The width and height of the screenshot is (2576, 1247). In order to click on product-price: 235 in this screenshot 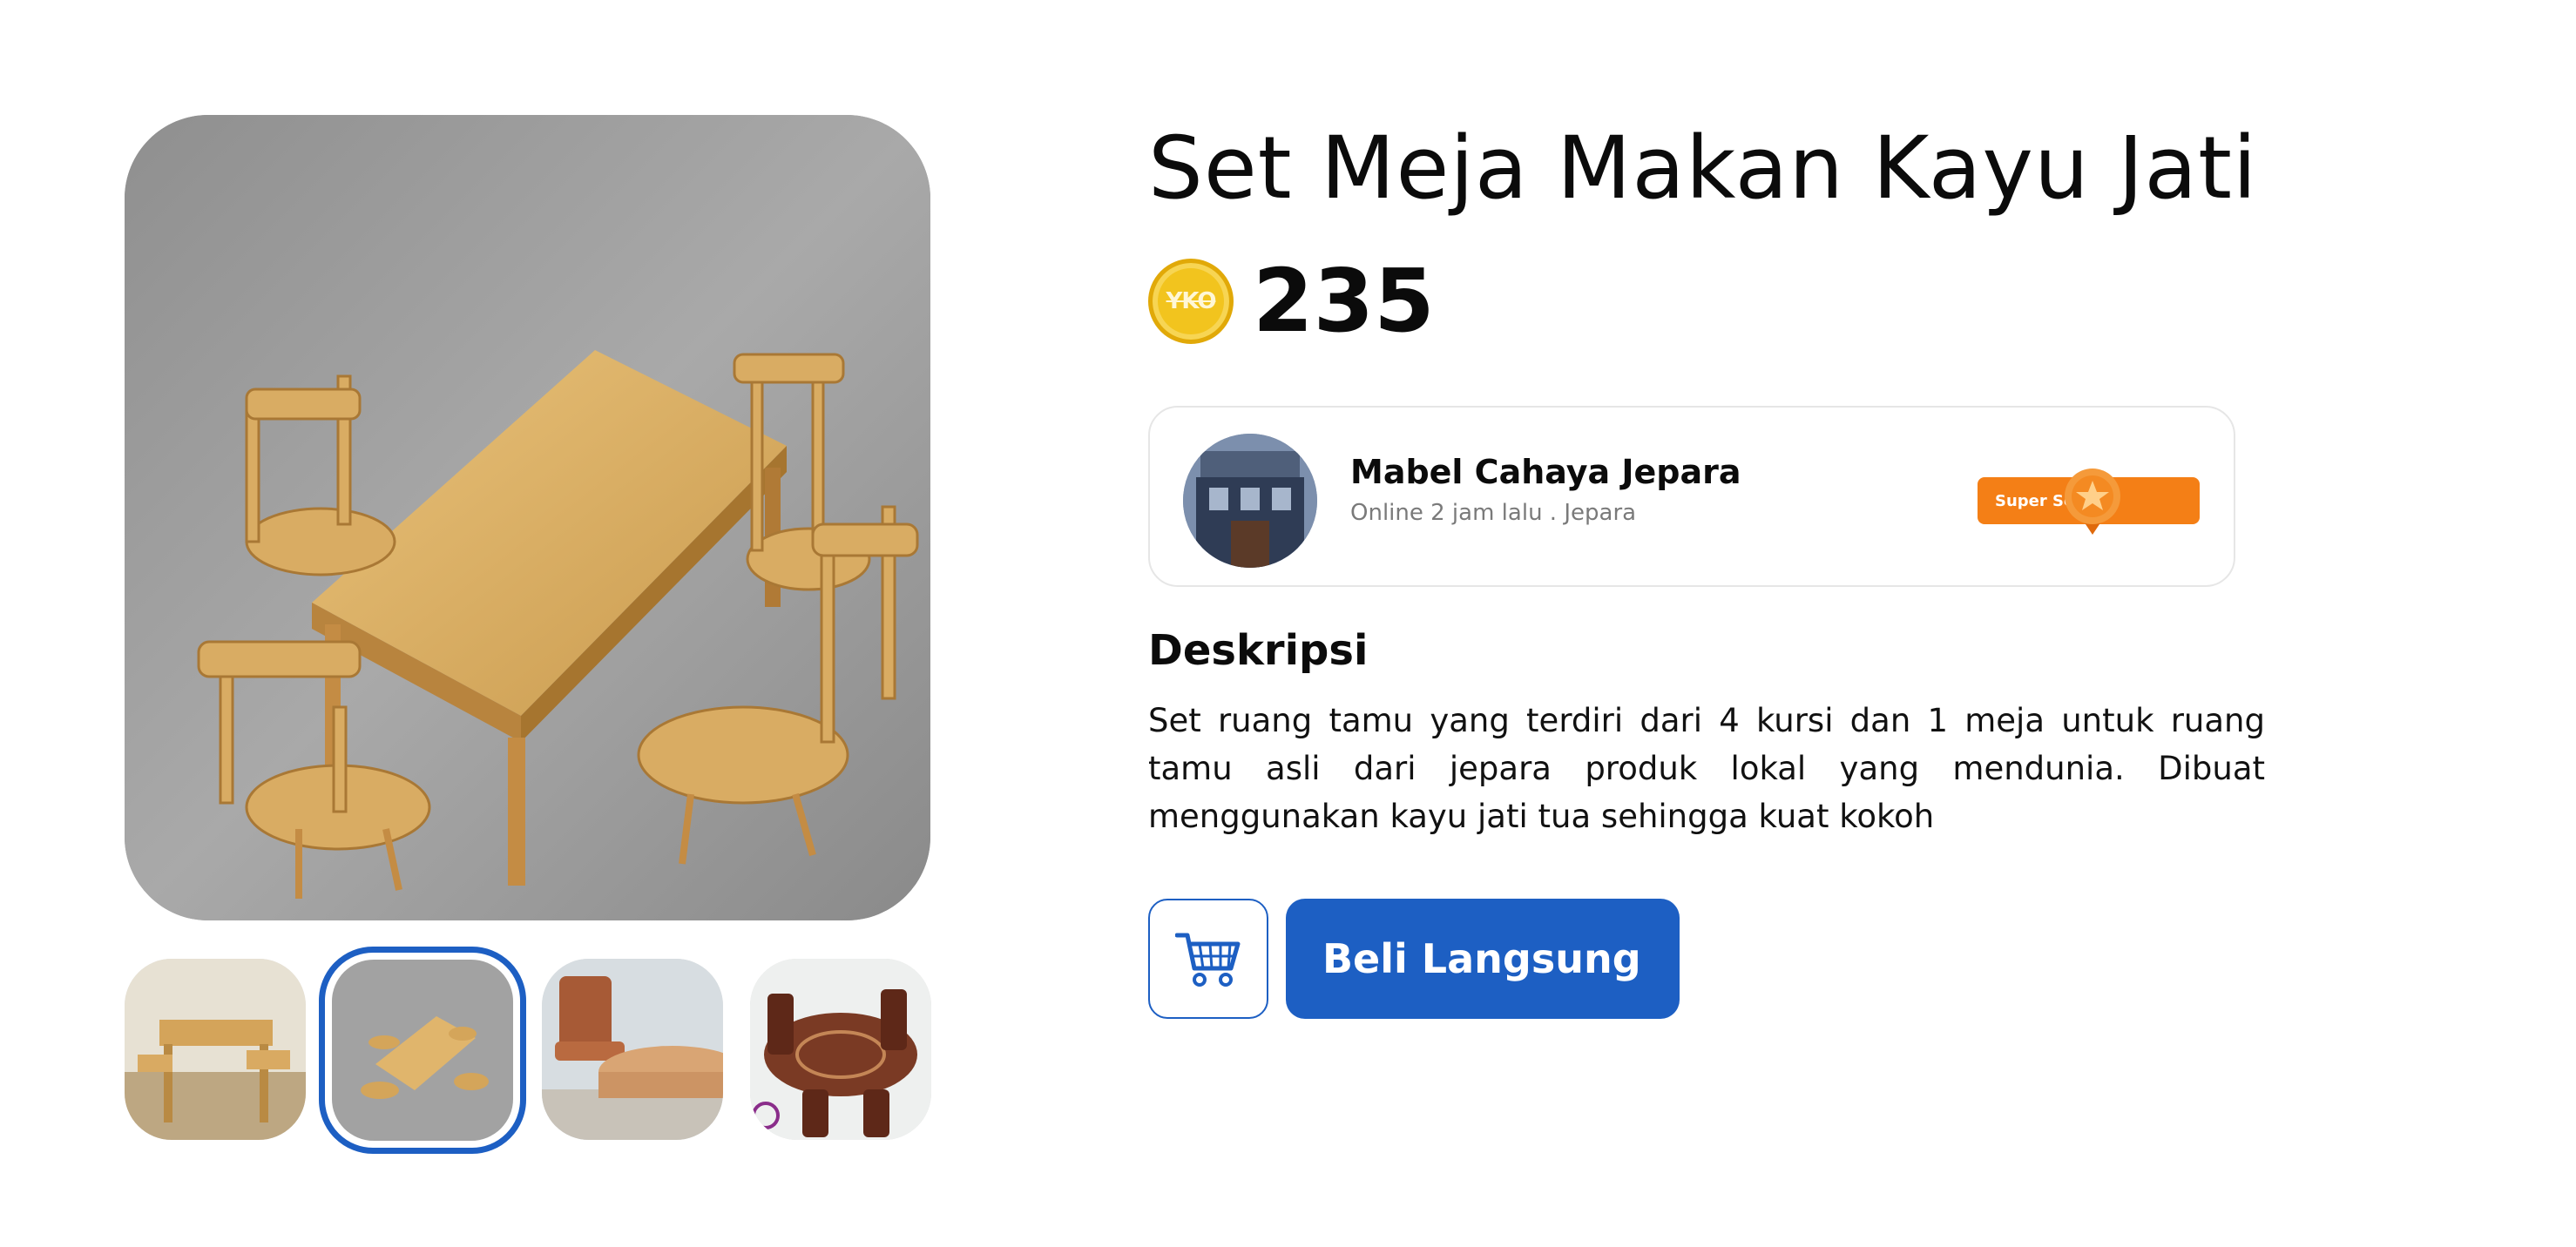, I will do `click(1344, 301)`.